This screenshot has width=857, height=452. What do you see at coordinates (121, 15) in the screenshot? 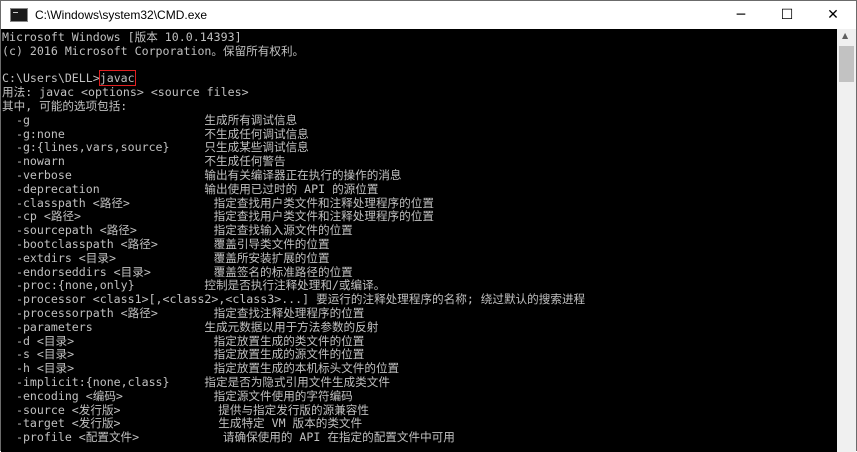
I see `window-title: C:\Windows\system32\CMD.exe` at bounding box center [121, 15].